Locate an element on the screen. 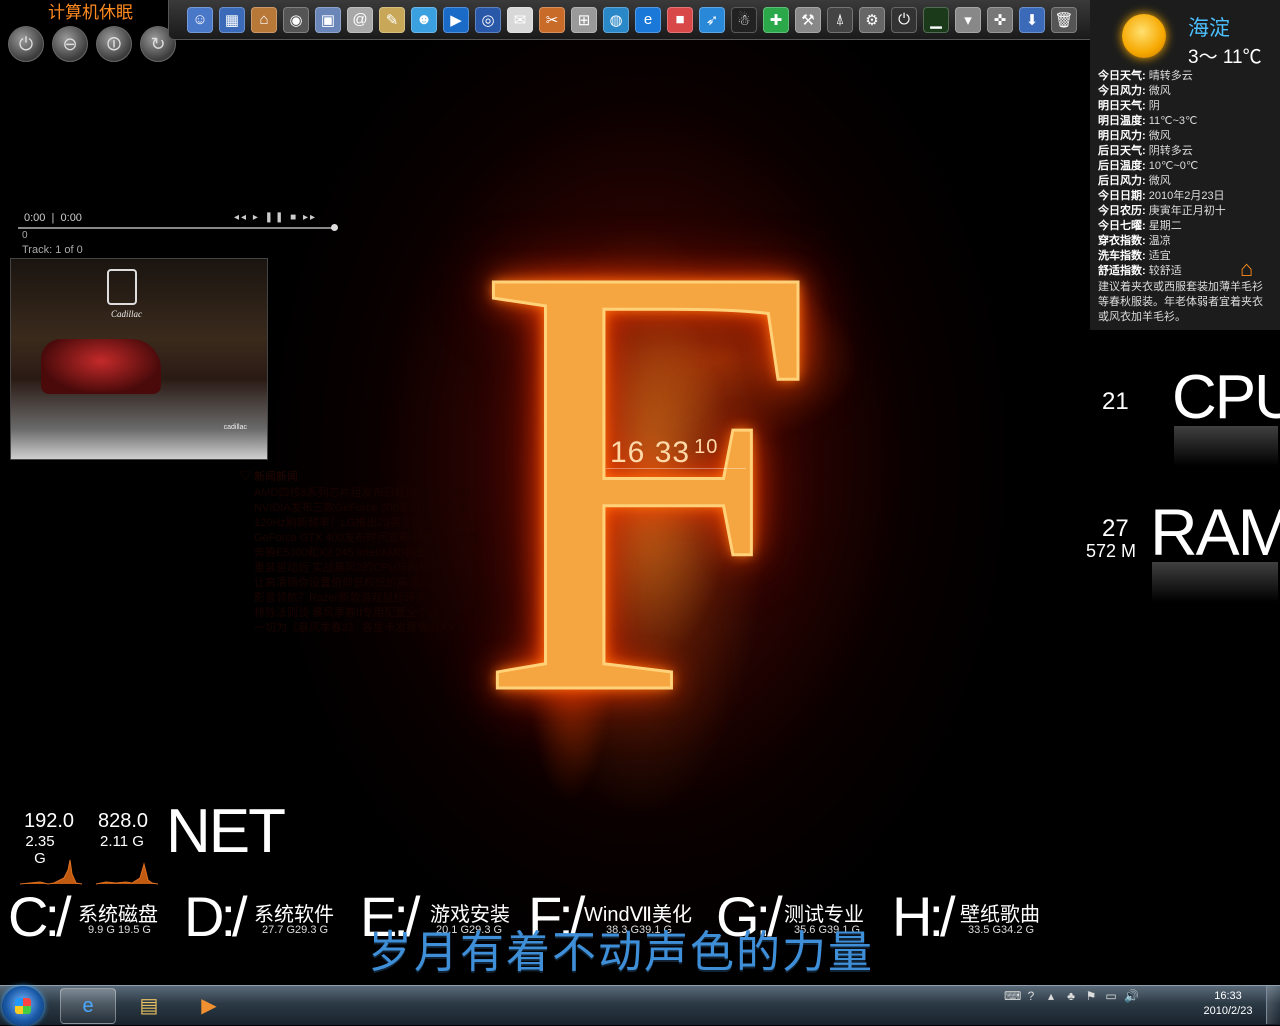  trash-icon: 🗑 is located at coordinates (1064, 19).